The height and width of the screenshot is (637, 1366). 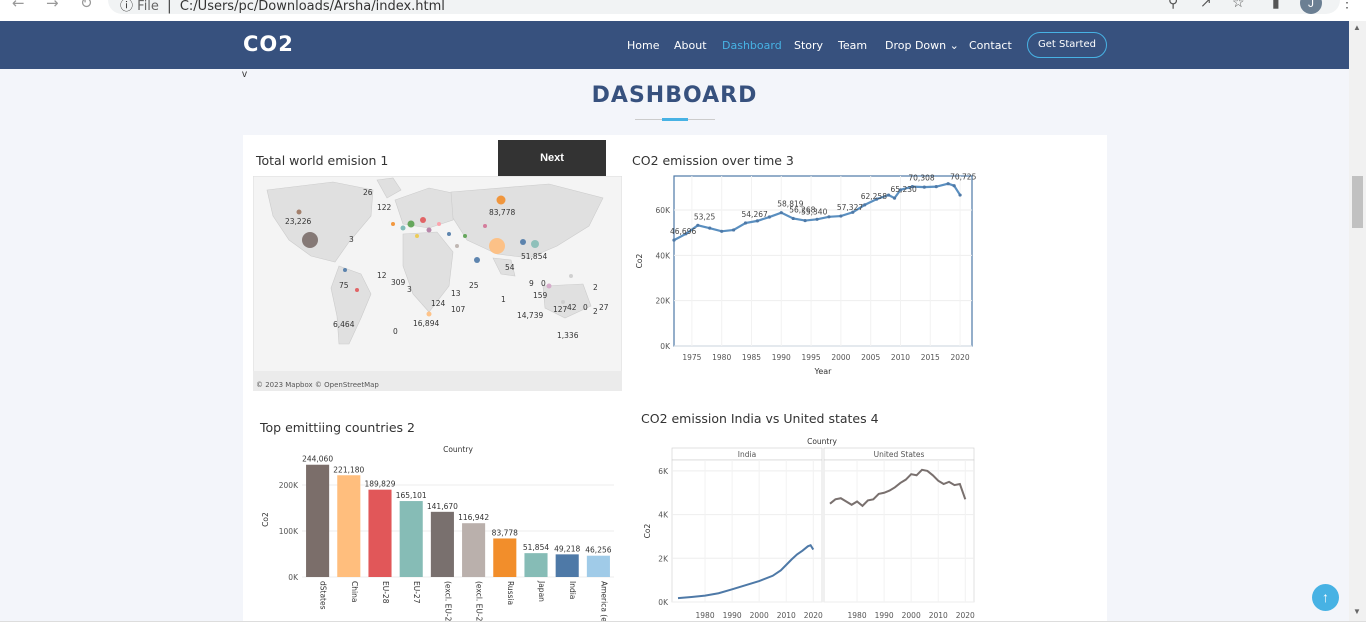 I want to click on map-value-label: 23,226, so click(x=298, y=221).